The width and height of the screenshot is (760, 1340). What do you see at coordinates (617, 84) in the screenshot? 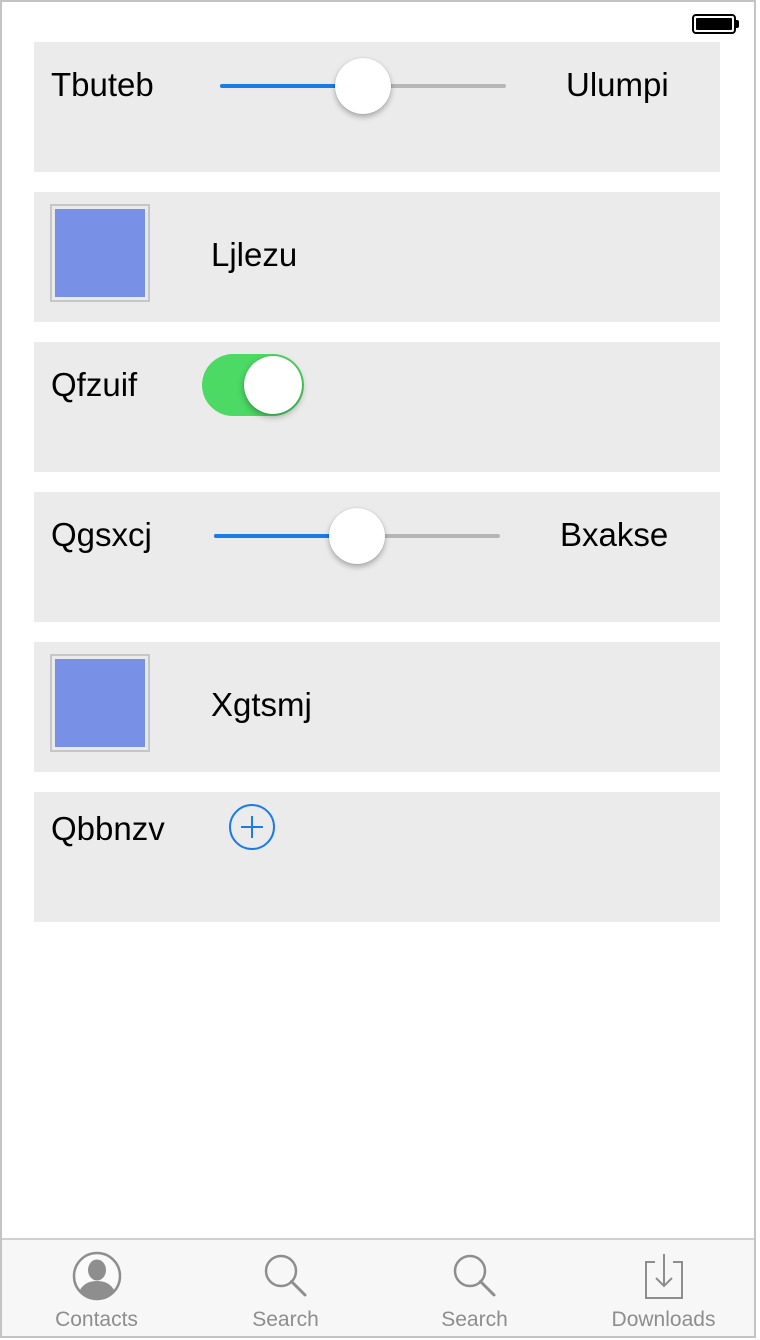
I see `slider-max-label: Ulumpi` at bounding box center [617, 84].